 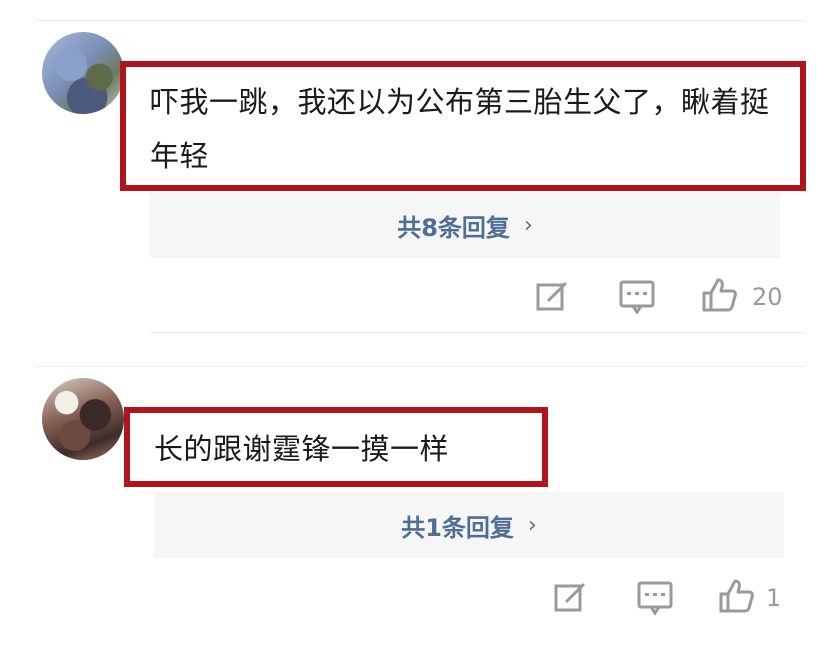 I want to click on view-replies-button: 共8条回复 ›, so click(x=465, y=225).